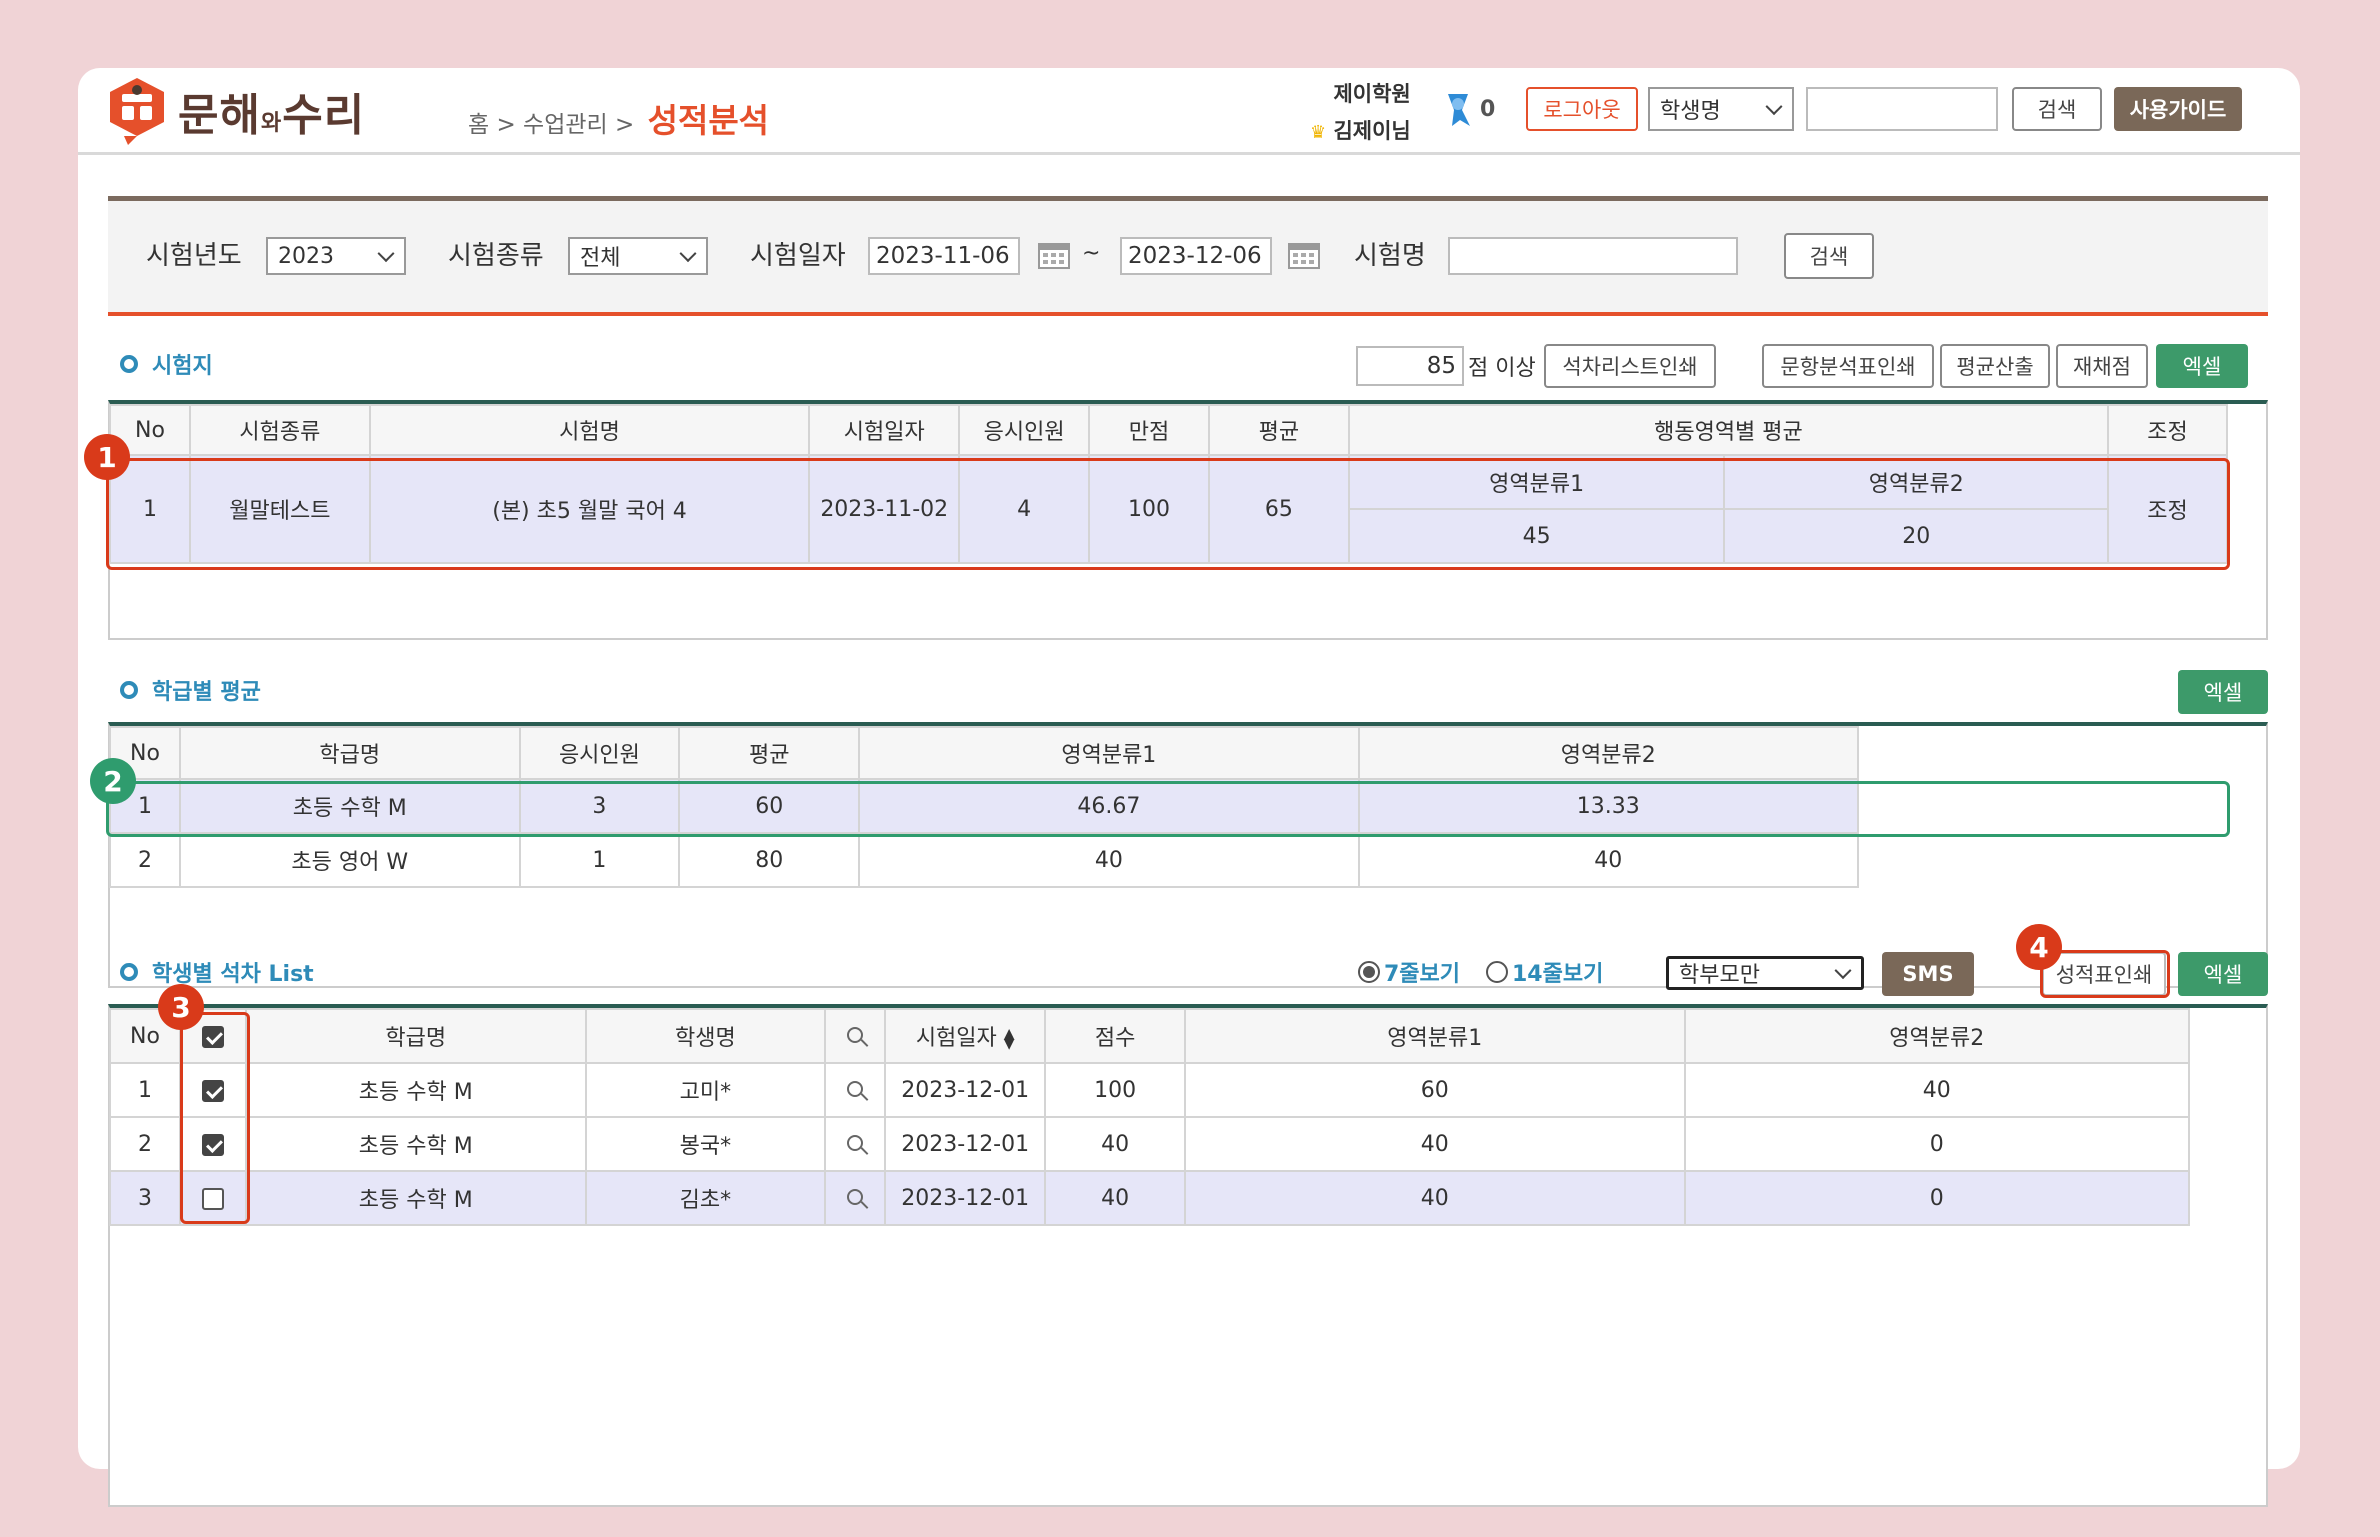  I want to click on col-area1: 영역분류1, so click(1109, 753).